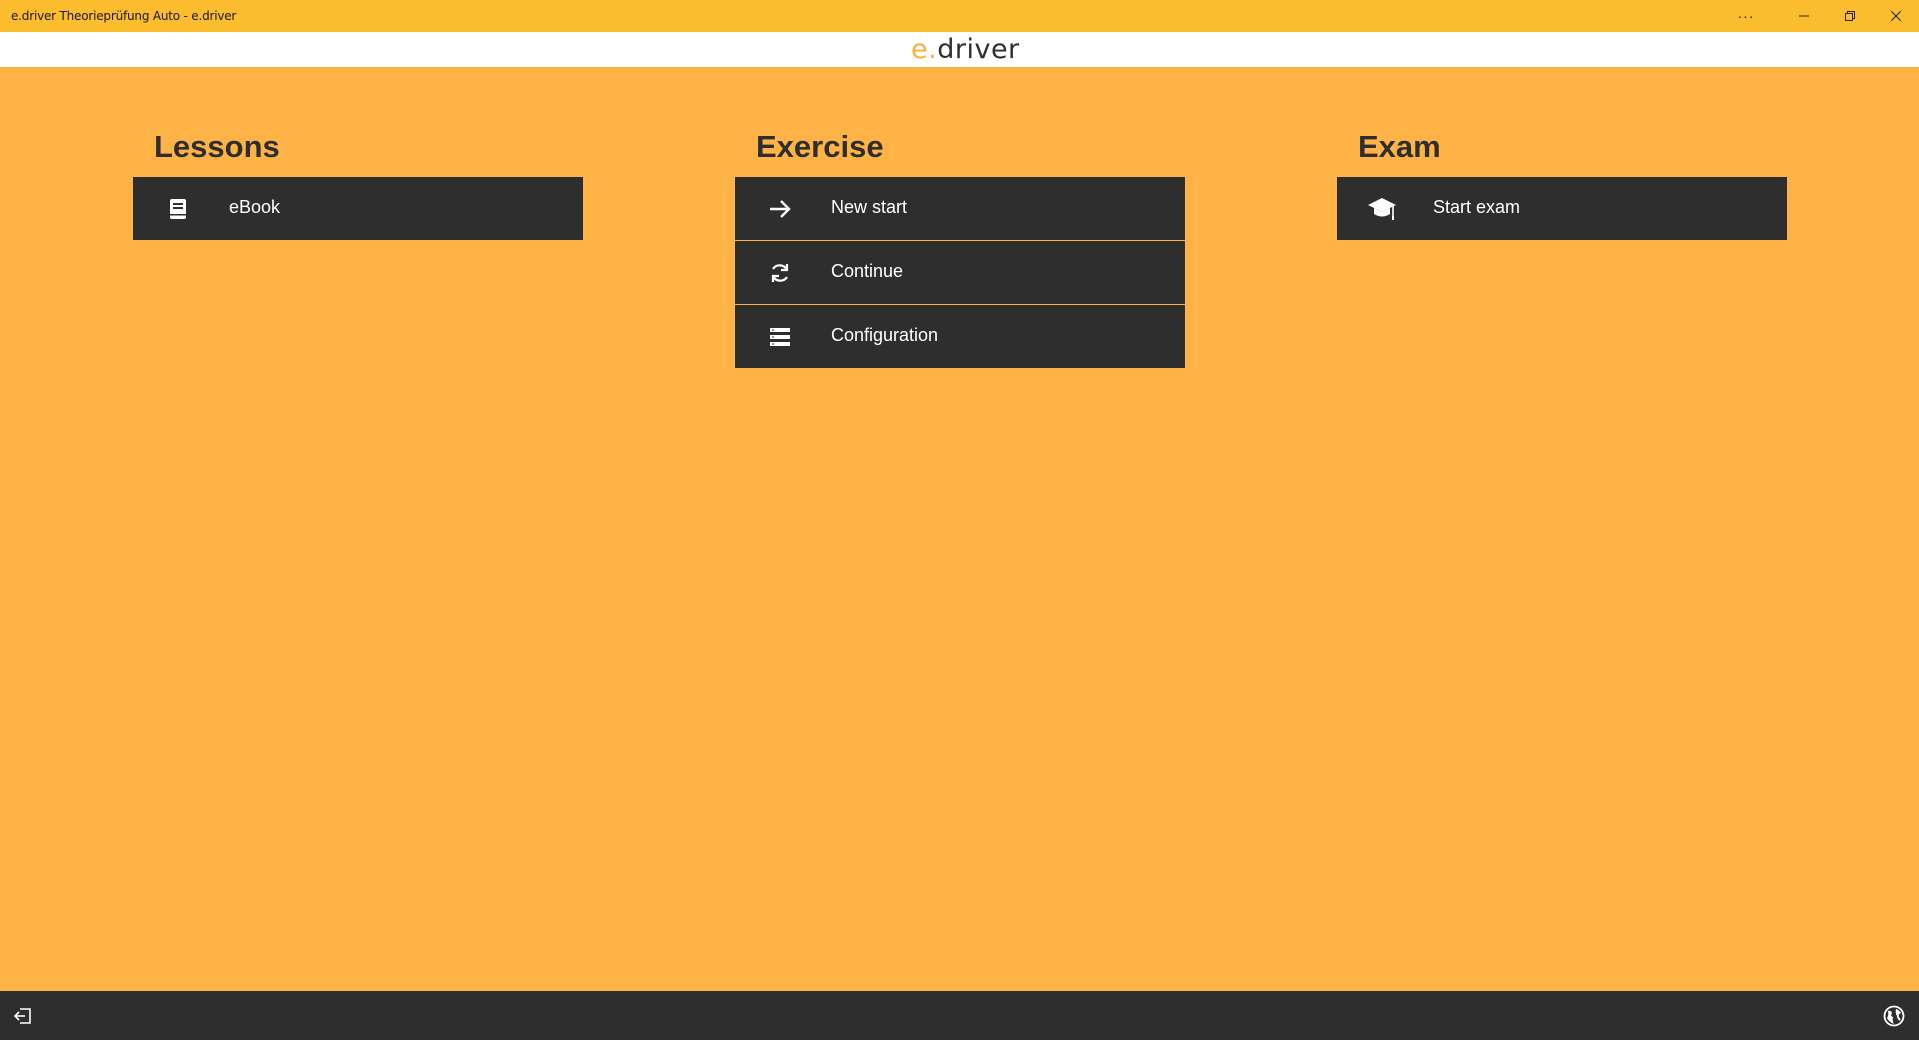 The height and width of the screenshot is (1040, 1919). Describe the element at coordinates (1477, 207) in the screenshot. I see `start-exam-label: Start exam` at that location.